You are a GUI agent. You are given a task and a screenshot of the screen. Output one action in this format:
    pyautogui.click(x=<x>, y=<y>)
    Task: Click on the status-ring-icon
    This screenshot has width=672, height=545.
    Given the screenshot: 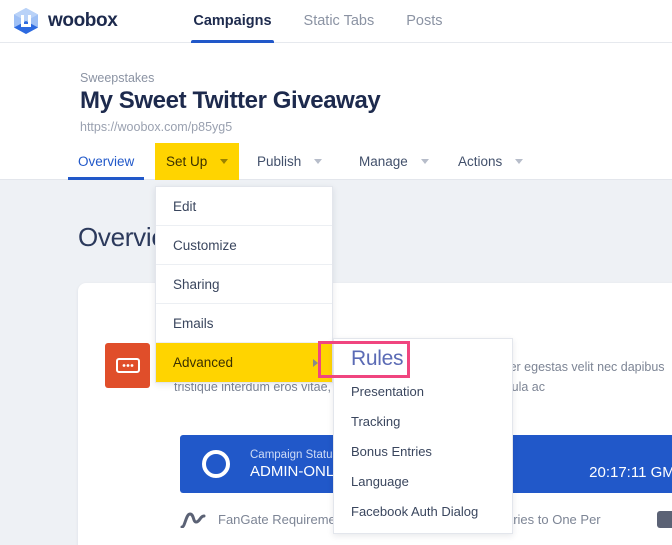 What is the action you would take?
    pyautogui.click(x=216, y=464)
    